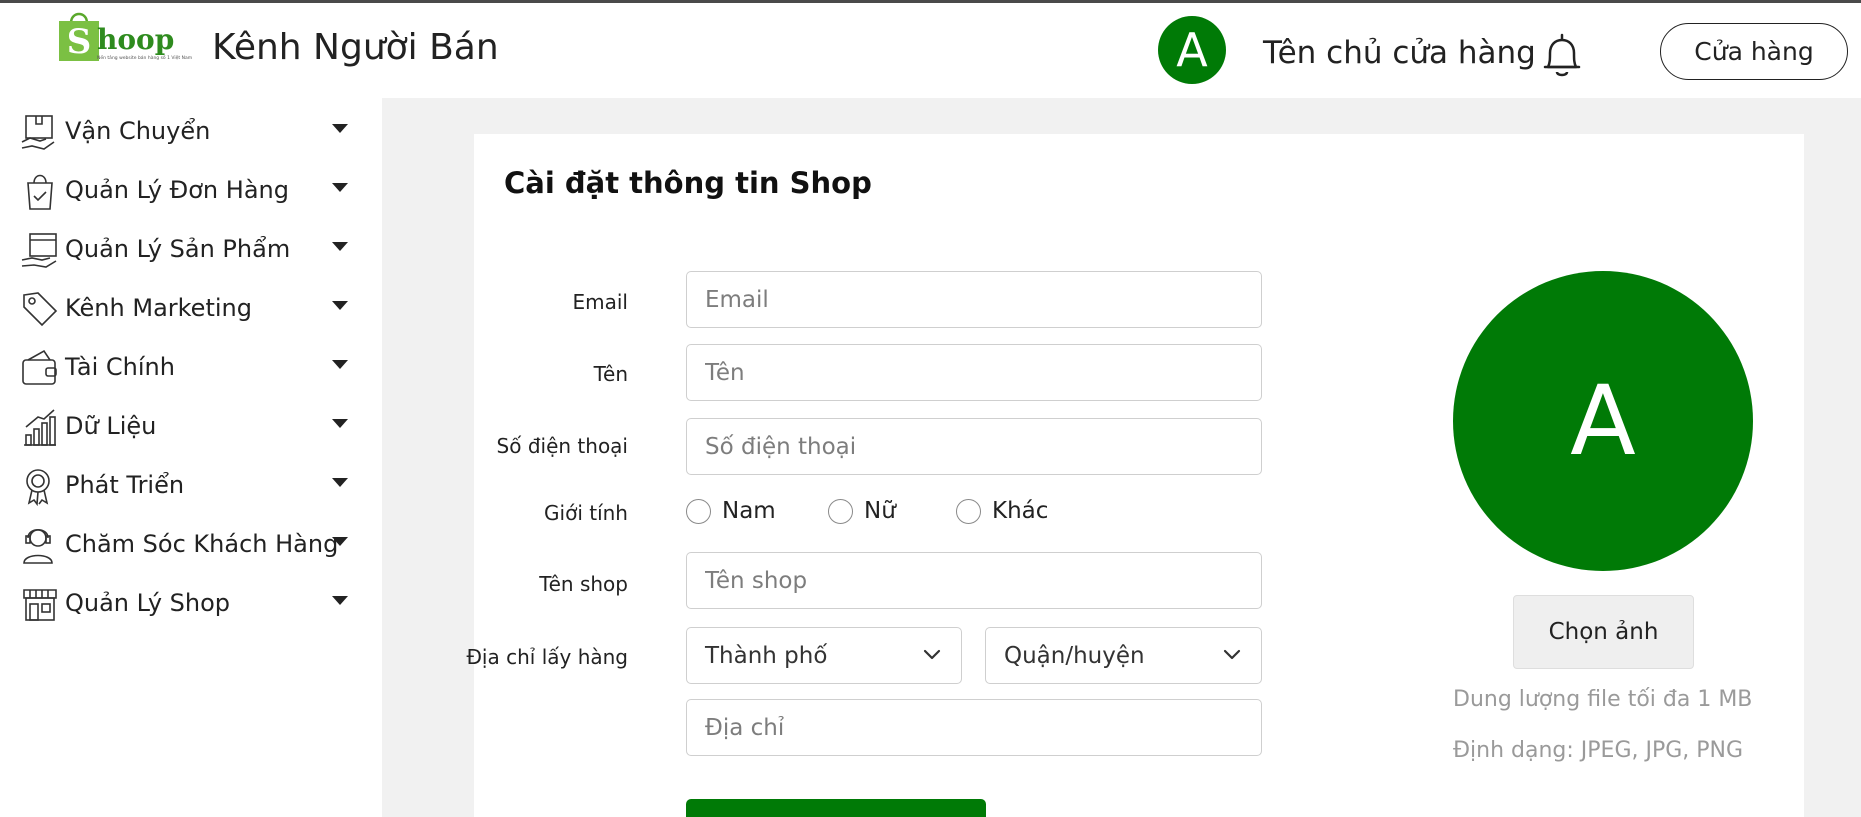 The width and height of the screenshot is (1861, 817). Describe the element at coordinates (1562, 56) in the screenshot. I see `bell-icon` at that location.